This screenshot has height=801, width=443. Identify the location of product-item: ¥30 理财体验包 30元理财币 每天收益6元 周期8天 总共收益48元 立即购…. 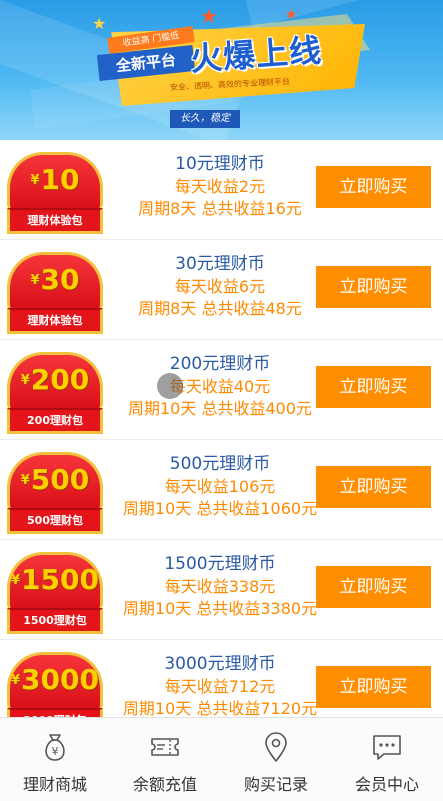
(221, 290).